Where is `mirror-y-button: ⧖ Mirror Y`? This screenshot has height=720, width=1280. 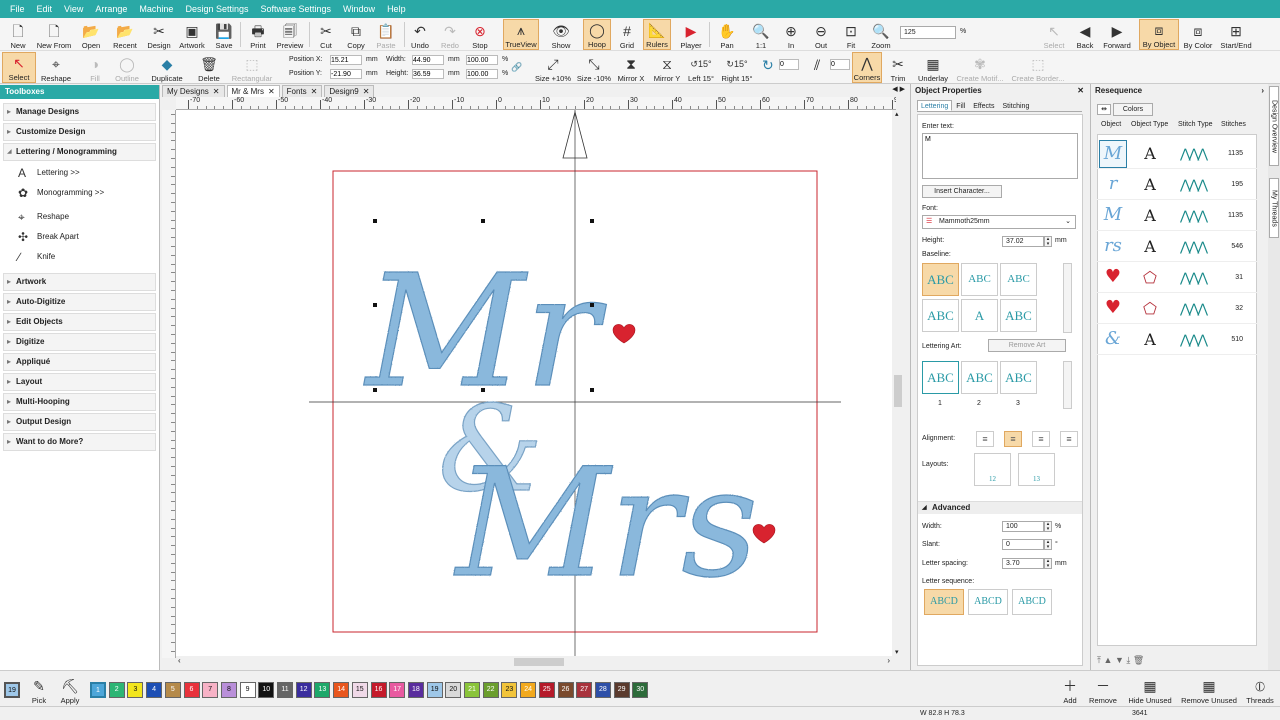
mirror-y-button: ⧖ Mirror Y is located at coordinates (667, 67).